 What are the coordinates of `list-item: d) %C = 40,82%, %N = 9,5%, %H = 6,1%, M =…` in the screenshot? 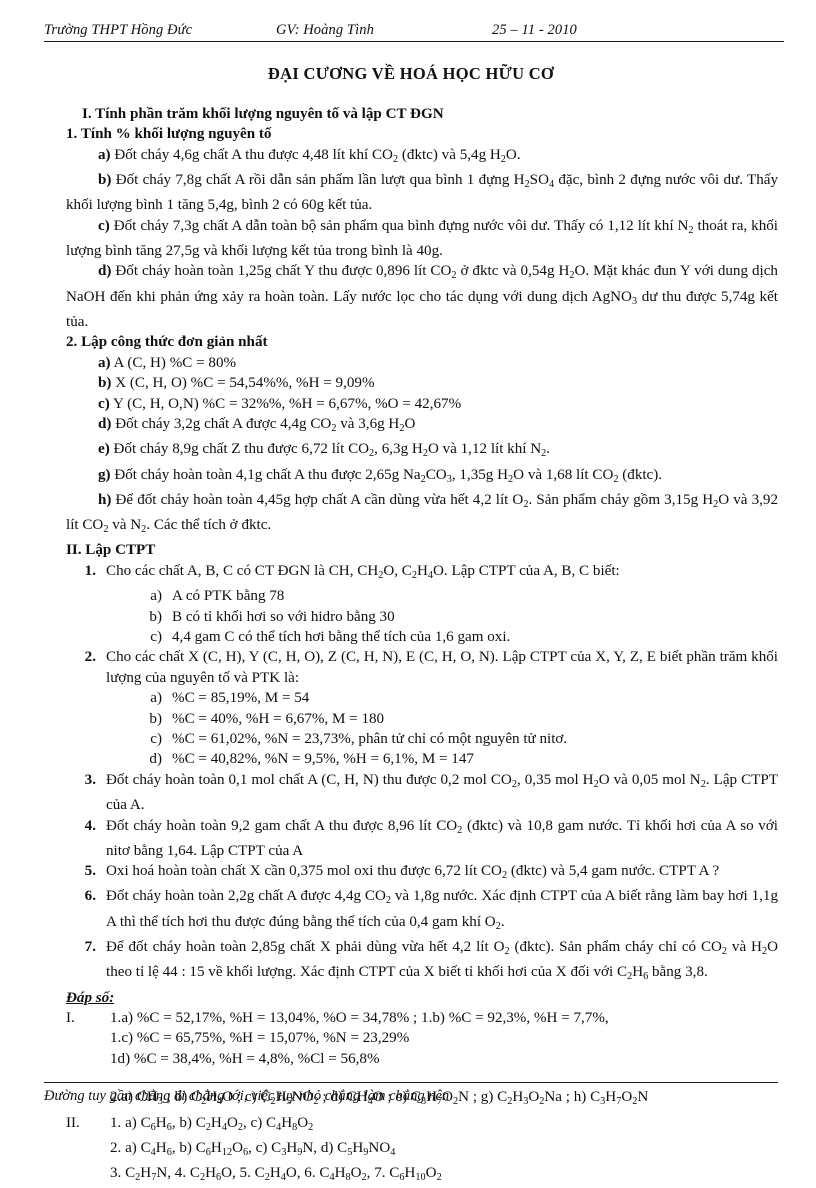 It's located at (459, 759).